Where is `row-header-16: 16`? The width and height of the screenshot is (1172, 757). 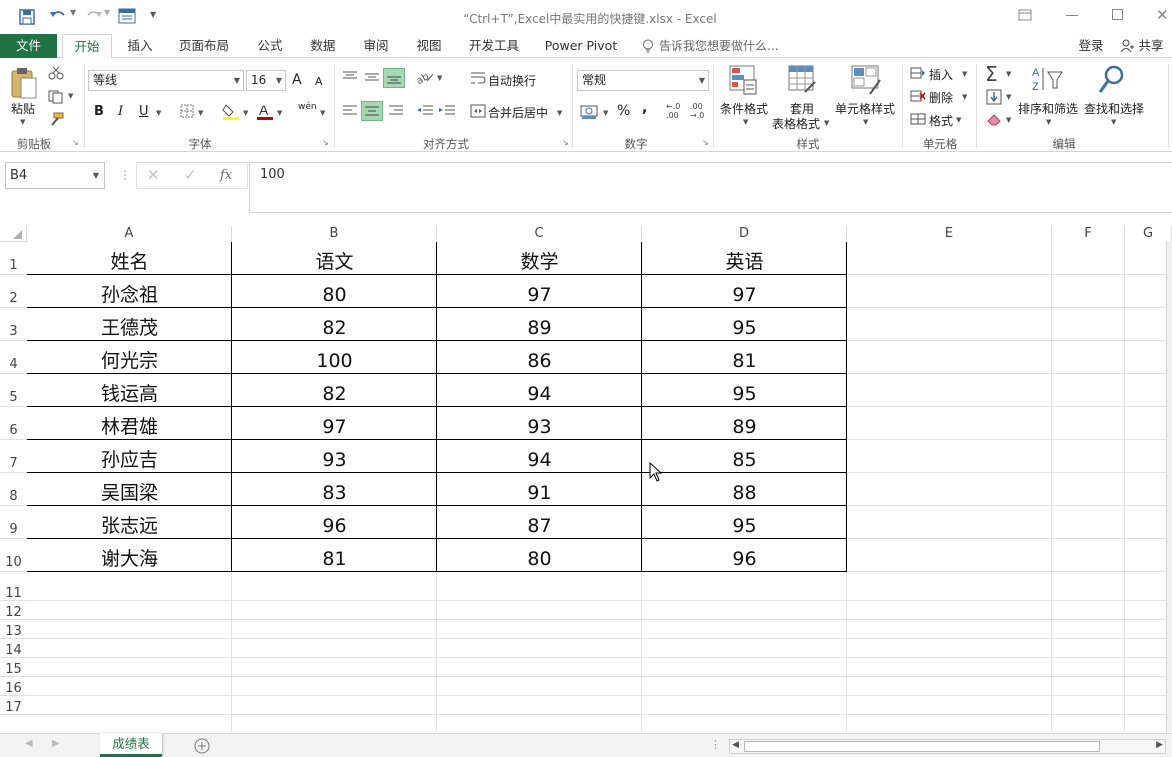
row-header-16: 16 is located at coordinates (13, 686).